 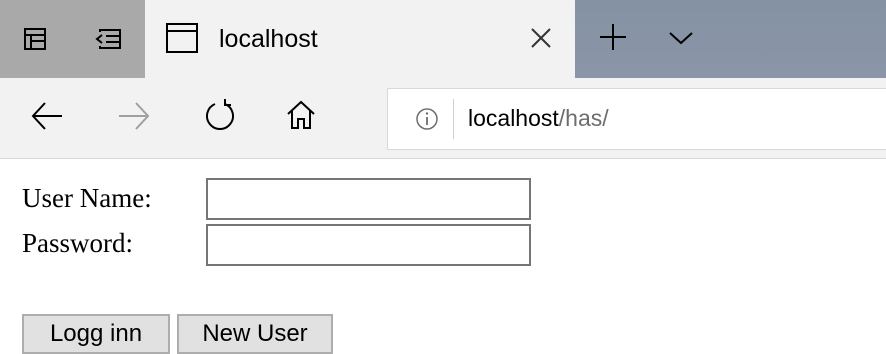 I want to click on url-text: localhost/has/, so click(x=538, y=118).